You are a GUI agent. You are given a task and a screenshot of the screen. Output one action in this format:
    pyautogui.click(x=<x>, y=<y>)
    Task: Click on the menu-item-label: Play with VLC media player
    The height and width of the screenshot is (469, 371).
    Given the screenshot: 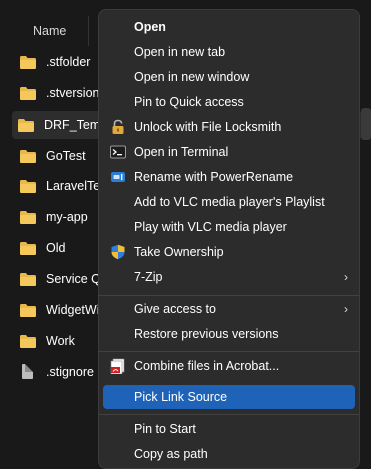 What is the action you would take?
    pyautogui.click(x=210, y=227)
    